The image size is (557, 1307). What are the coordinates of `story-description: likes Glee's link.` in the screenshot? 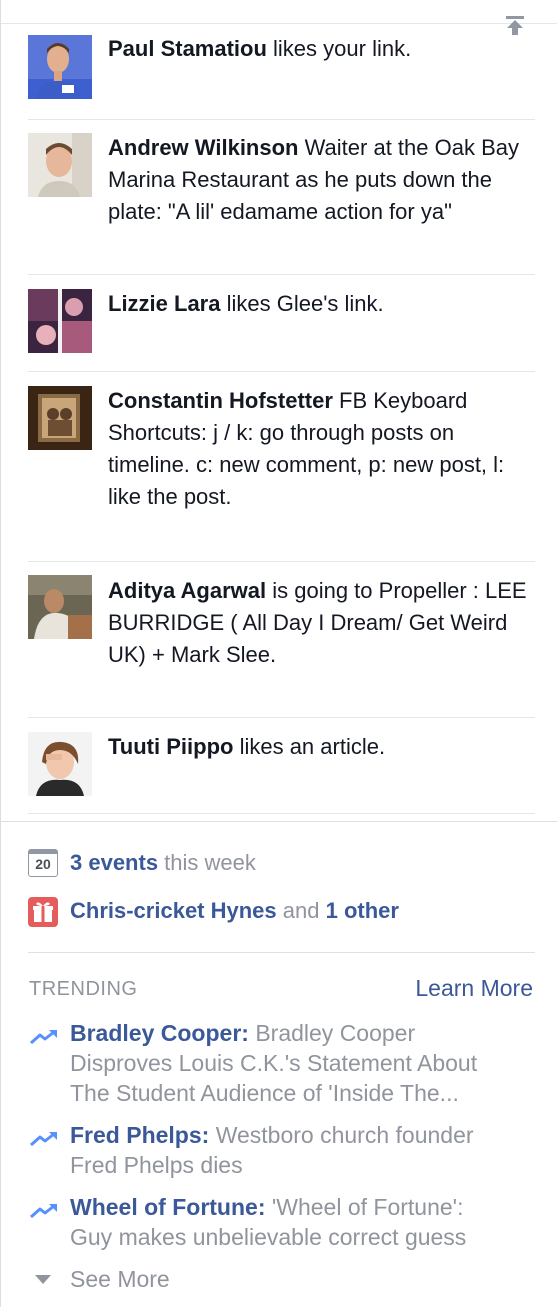 It's located at (302, 303).